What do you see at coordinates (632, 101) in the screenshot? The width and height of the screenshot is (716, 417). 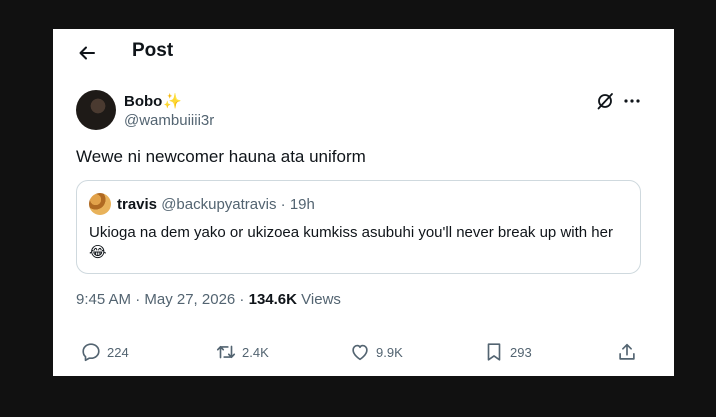 I see `more-icon` at bounding box center [632, 101].